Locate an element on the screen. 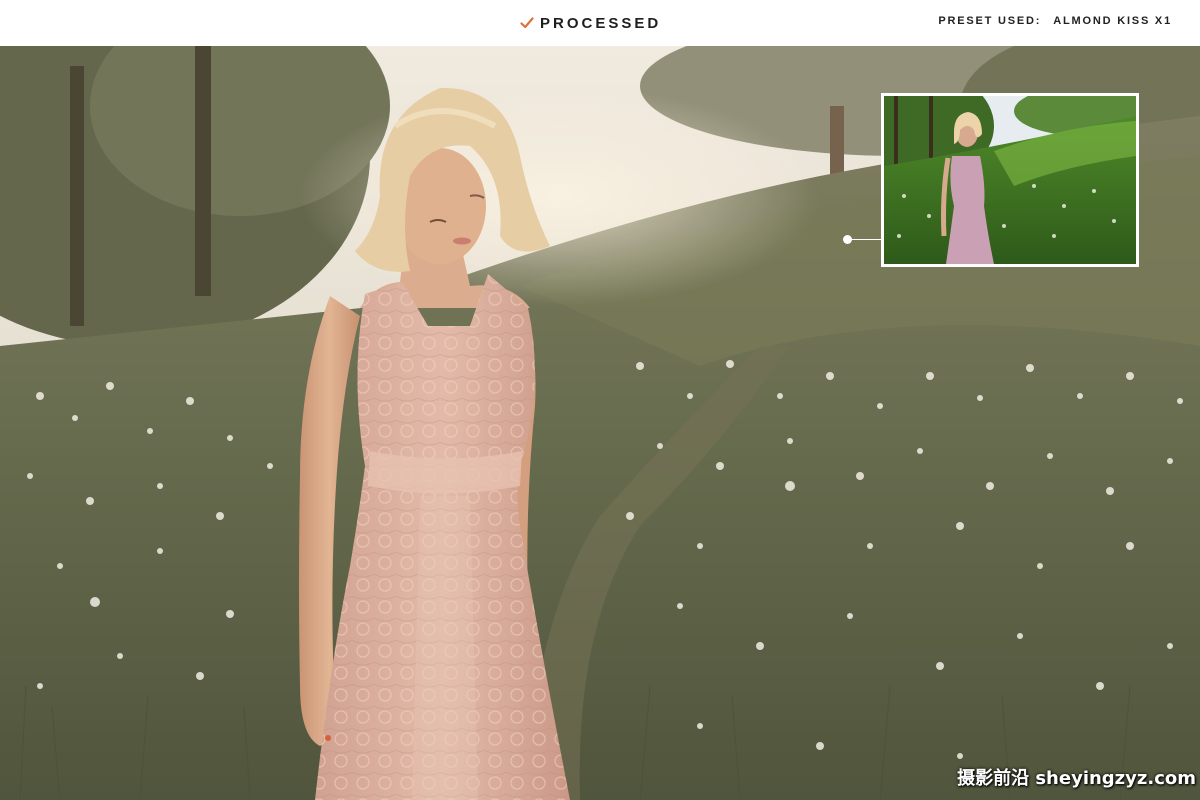 This screenshot has width=1200, height=800. preset-info: PRESET USED: ALMOND KISS X1 is located at coordinates (1055, 21).